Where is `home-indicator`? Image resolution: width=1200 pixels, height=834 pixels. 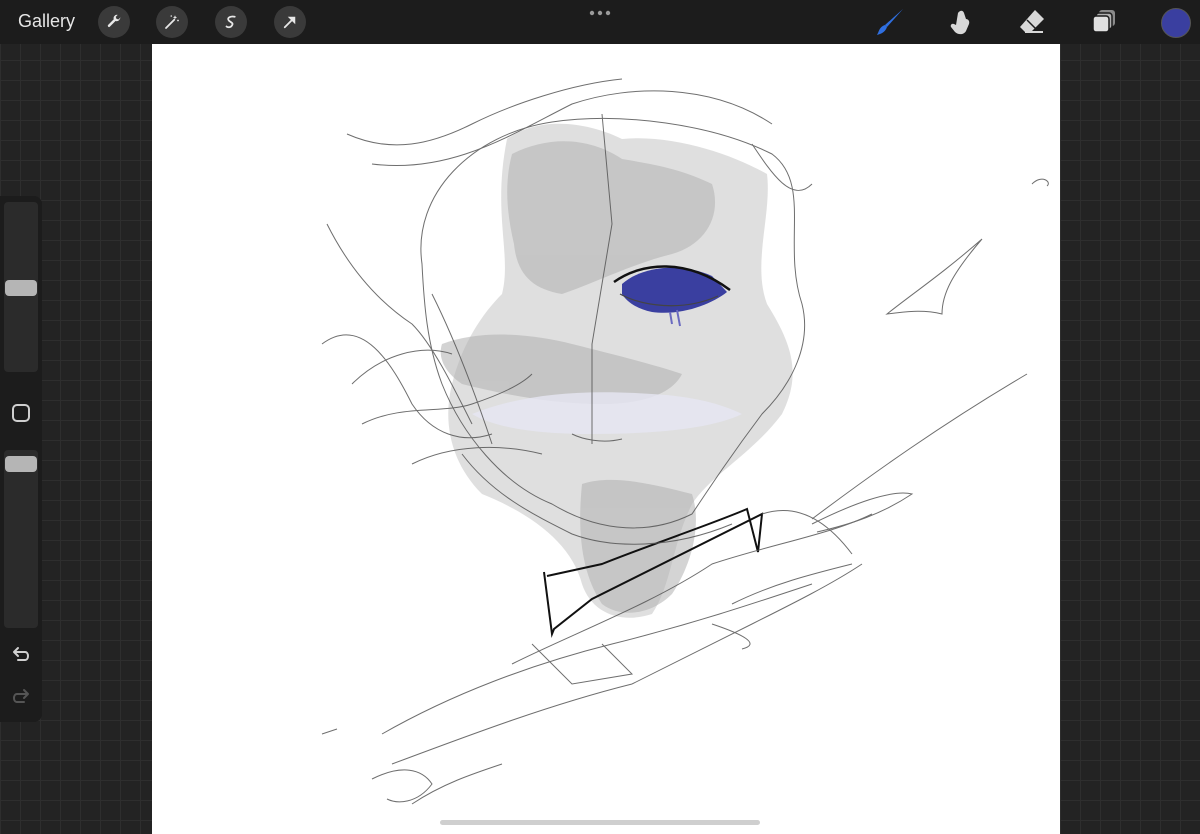
home-indicator is located at coordinates (600, 822).